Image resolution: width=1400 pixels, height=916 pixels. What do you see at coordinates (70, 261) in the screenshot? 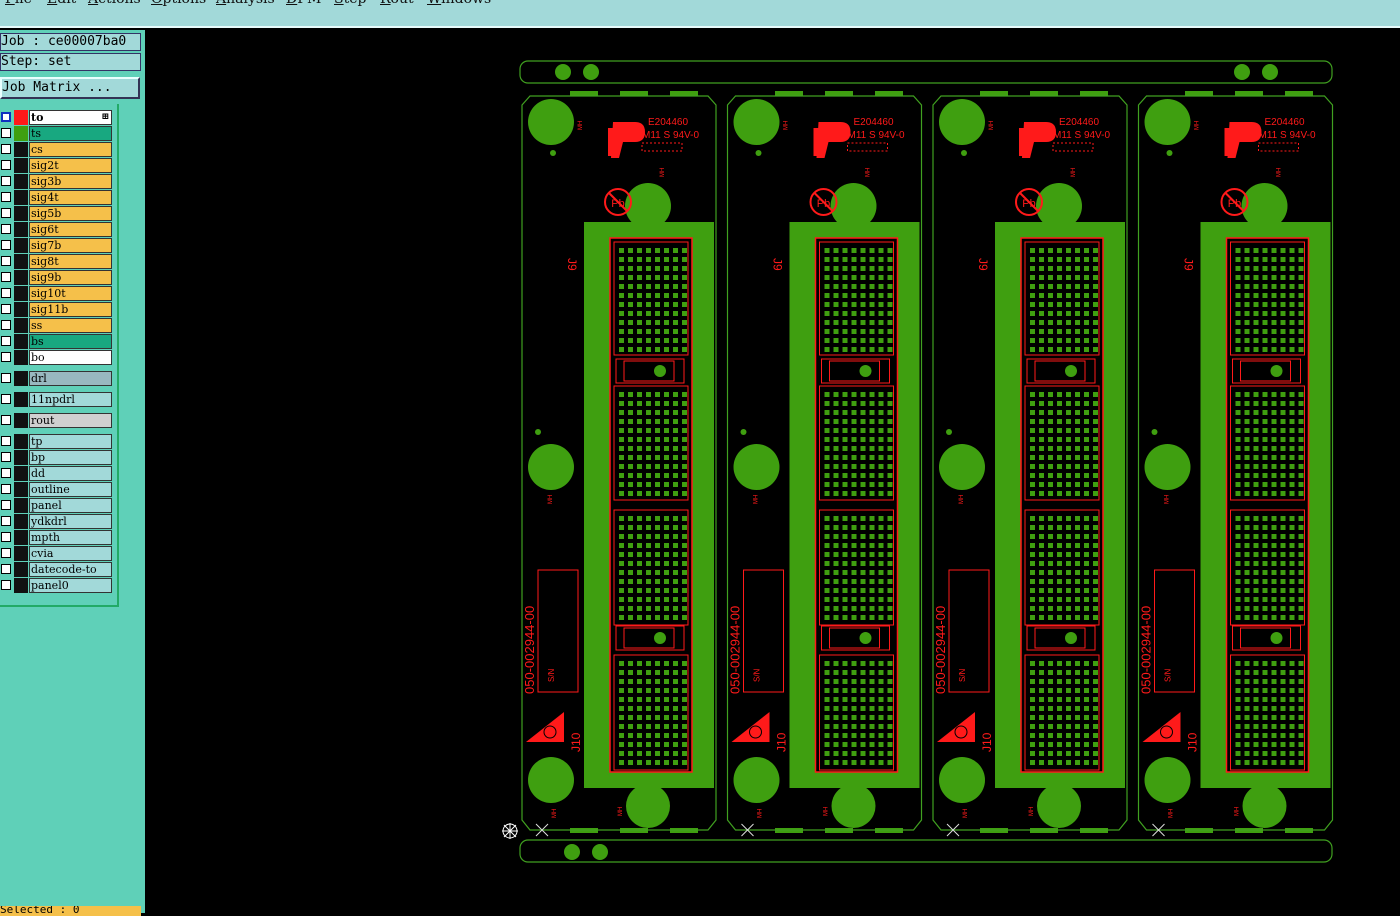
I see `layer-name: sig8t` at bounding box center [70, 261].